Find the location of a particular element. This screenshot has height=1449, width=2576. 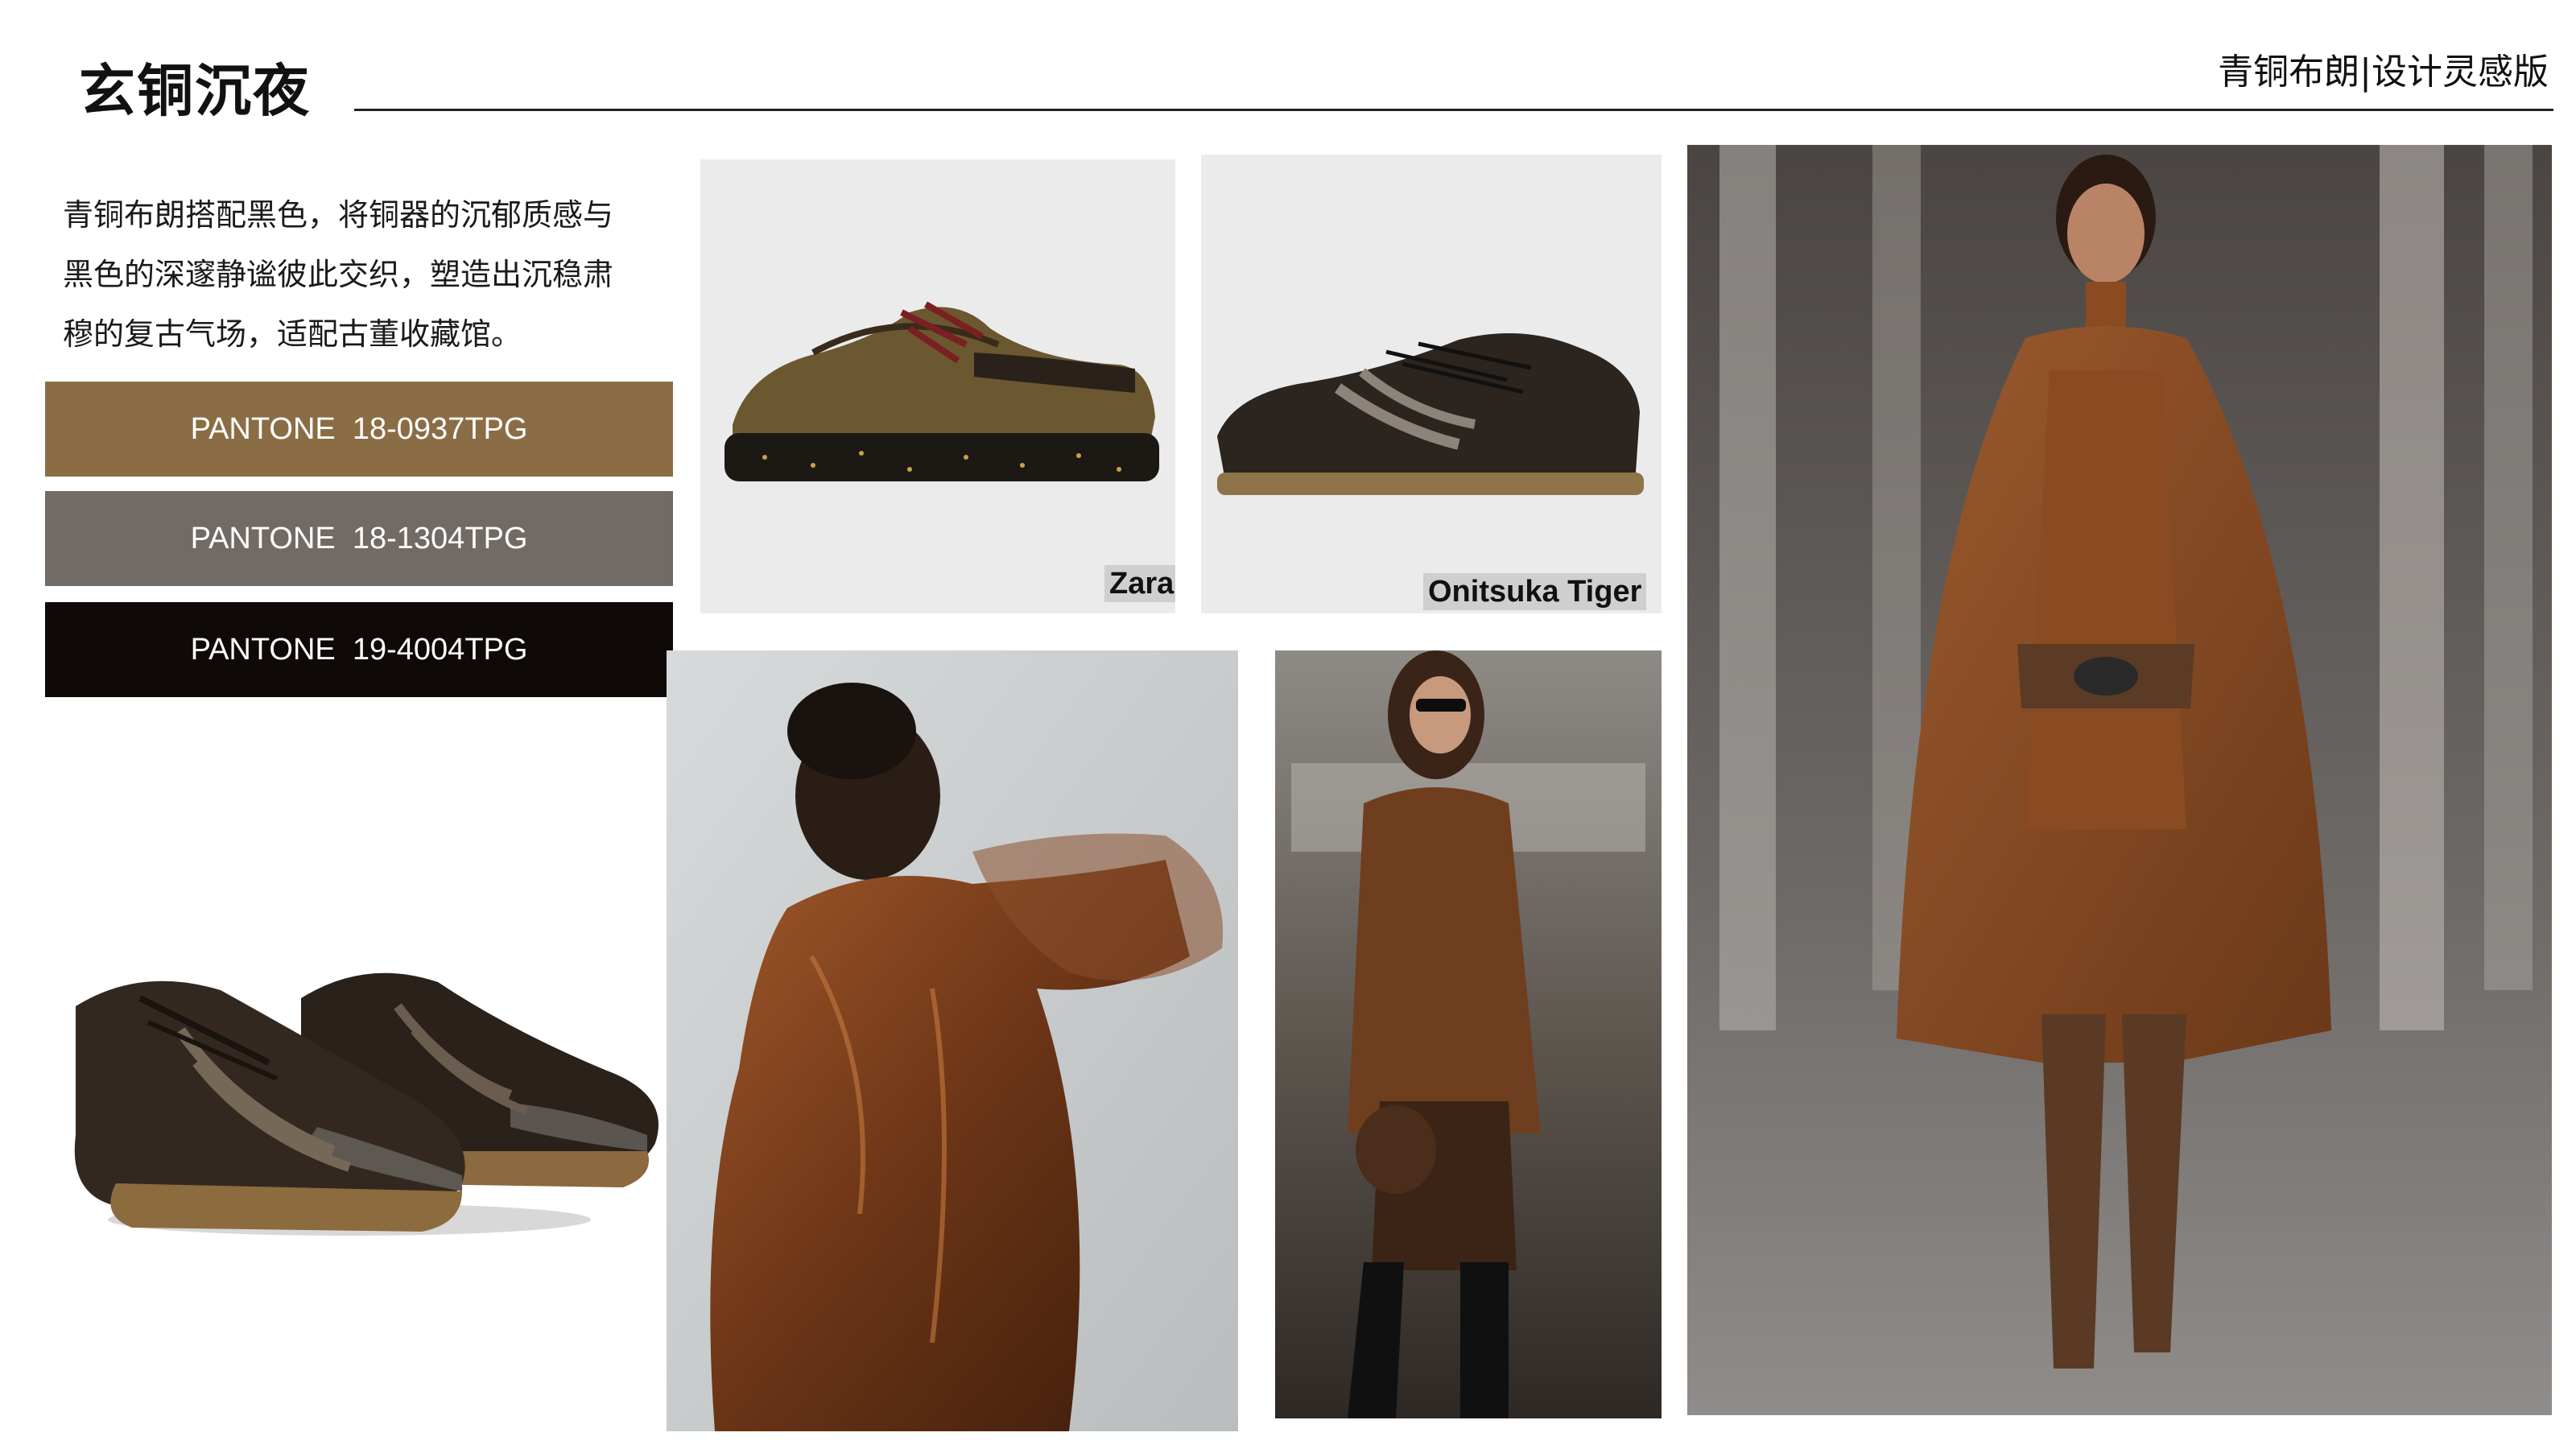

zara-brand-label: Zara is located at coordinates (1139, 583).